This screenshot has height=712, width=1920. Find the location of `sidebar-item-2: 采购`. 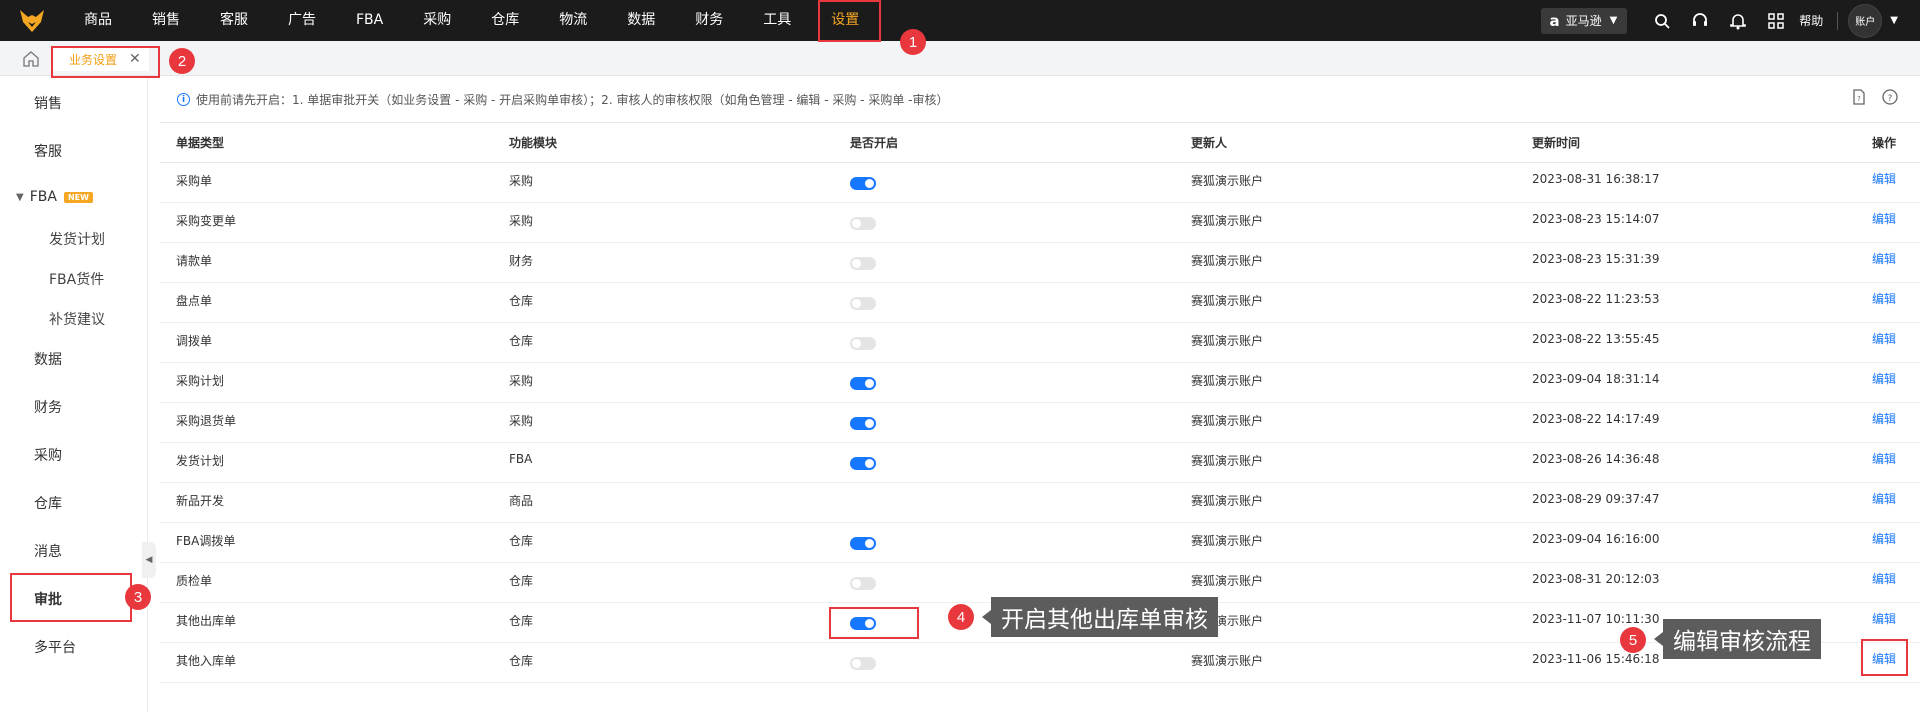

sidebar-item-2: 采购 is located at coordinates (48, 455).